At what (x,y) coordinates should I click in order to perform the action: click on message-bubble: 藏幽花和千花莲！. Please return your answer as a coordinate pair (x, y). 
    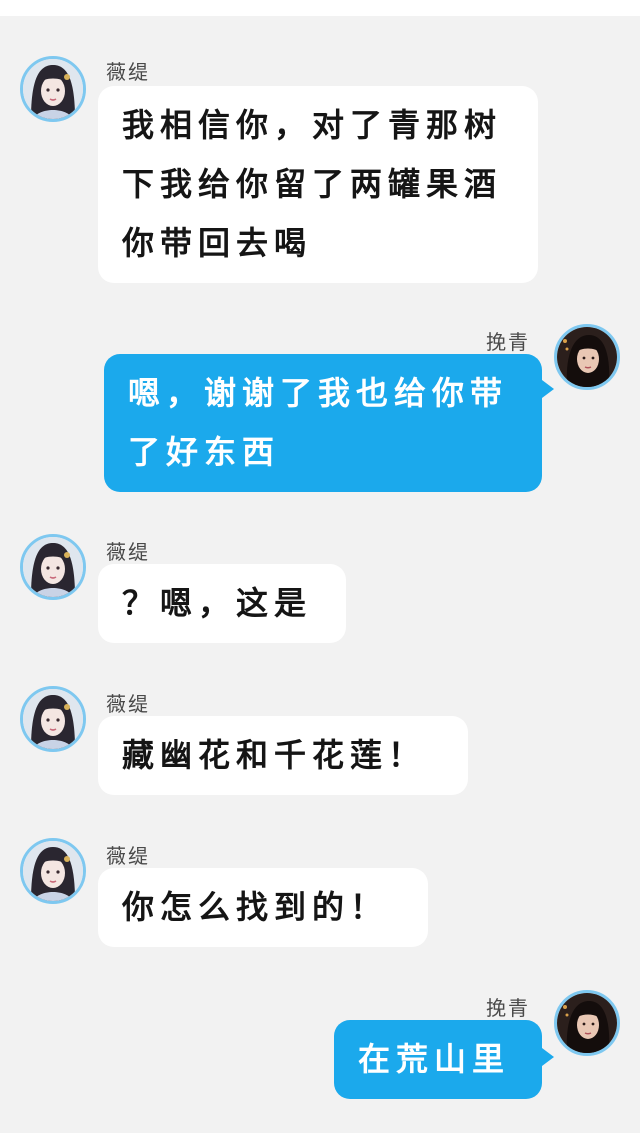
    Looking at the image, I should click on (283, 755).